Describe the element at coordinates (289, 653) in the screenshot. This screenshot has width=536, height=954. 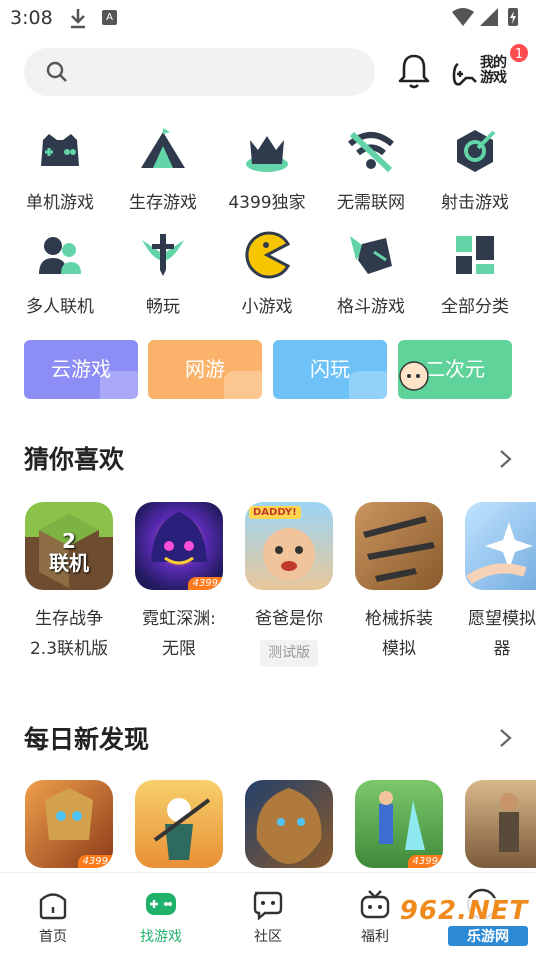
I see `test-version-tag: 测试版` at that location.